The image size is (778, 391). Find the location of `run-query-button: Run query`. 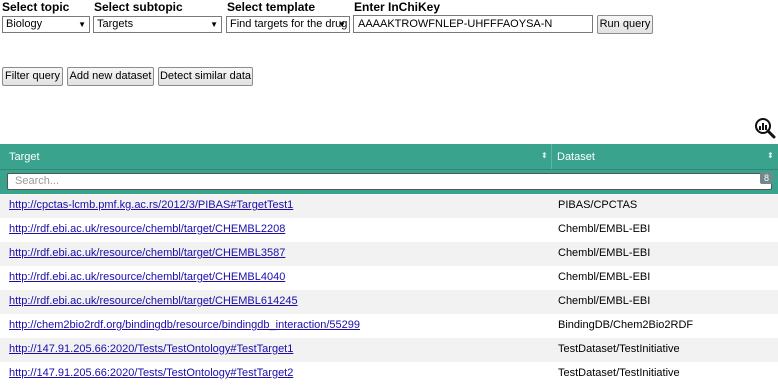

run-query-button: Run query is located at coordinates (625, 24).